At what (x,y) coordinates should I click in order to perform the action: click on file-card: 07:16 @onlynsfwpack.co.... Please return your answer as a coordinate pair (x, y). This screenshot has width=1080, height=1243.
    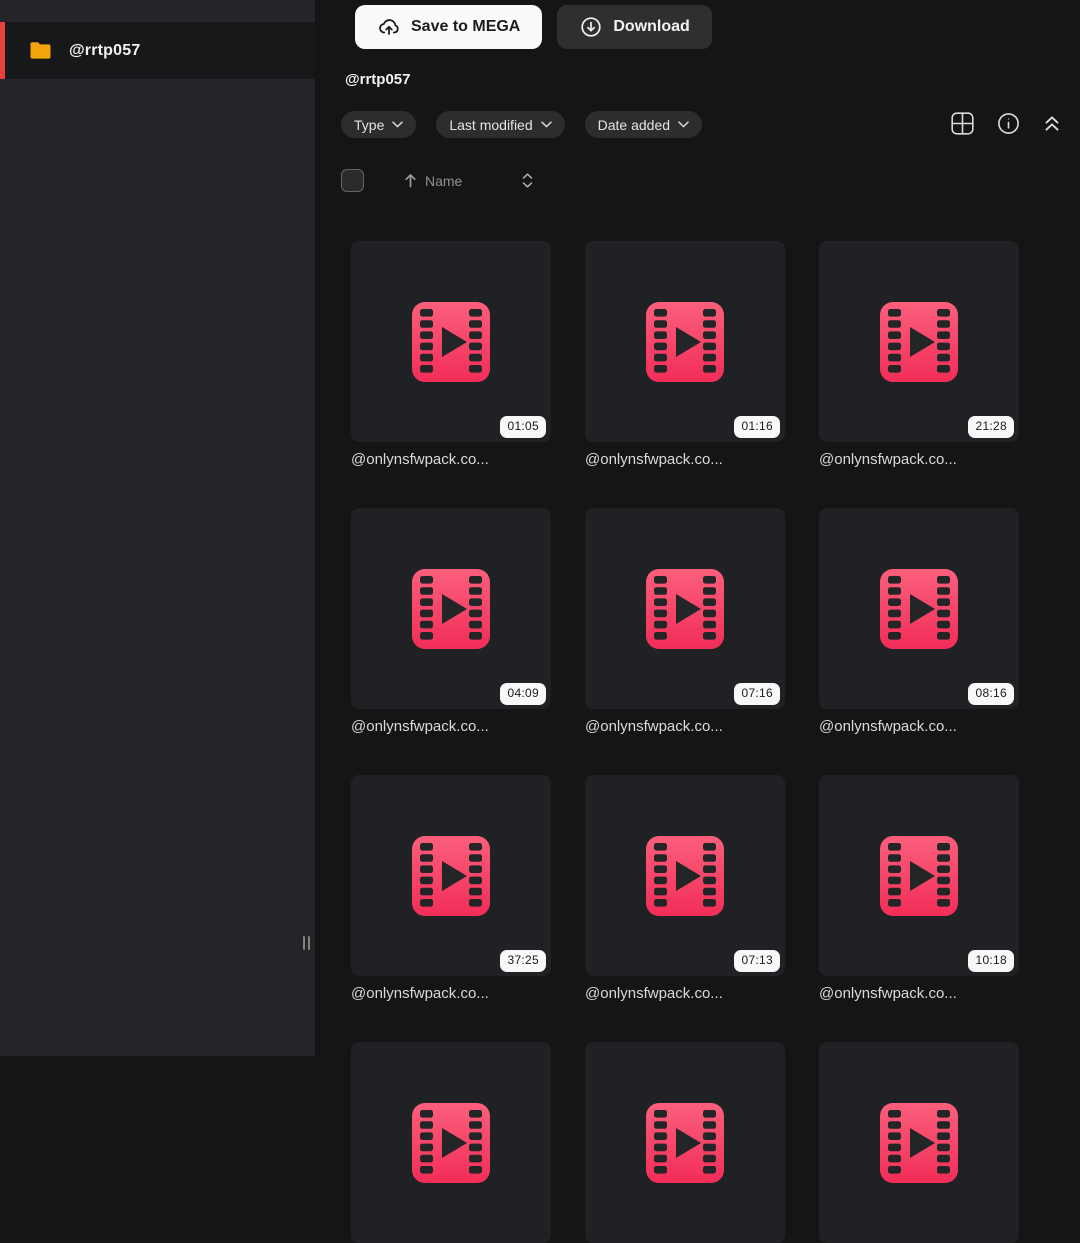
    Looking at the image, I should click on (685, 621).